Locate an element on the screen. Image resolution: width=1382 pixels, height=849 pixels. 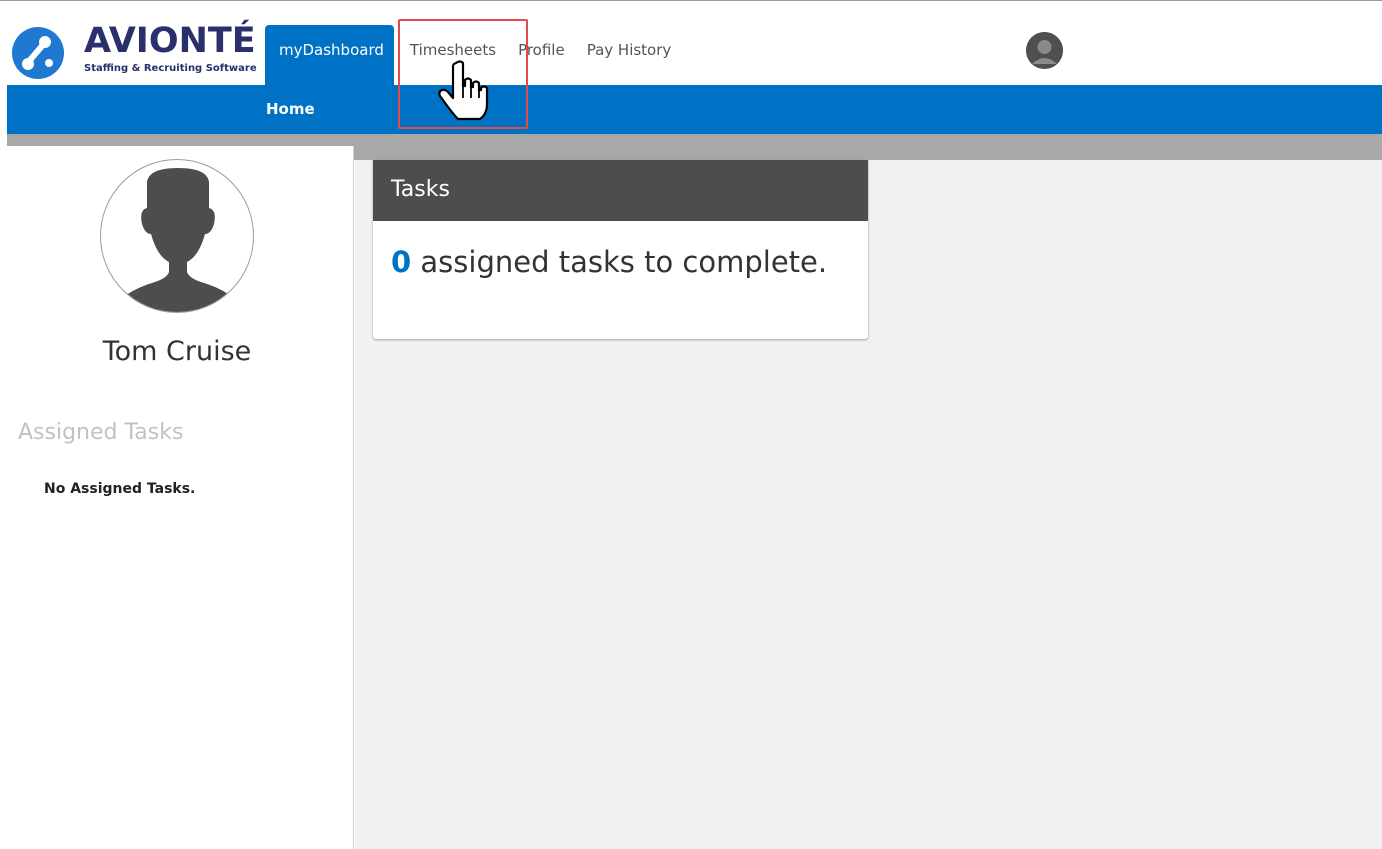
tasks-summary-text: assigned tasks to complete. is located at coordinates (624, 262).